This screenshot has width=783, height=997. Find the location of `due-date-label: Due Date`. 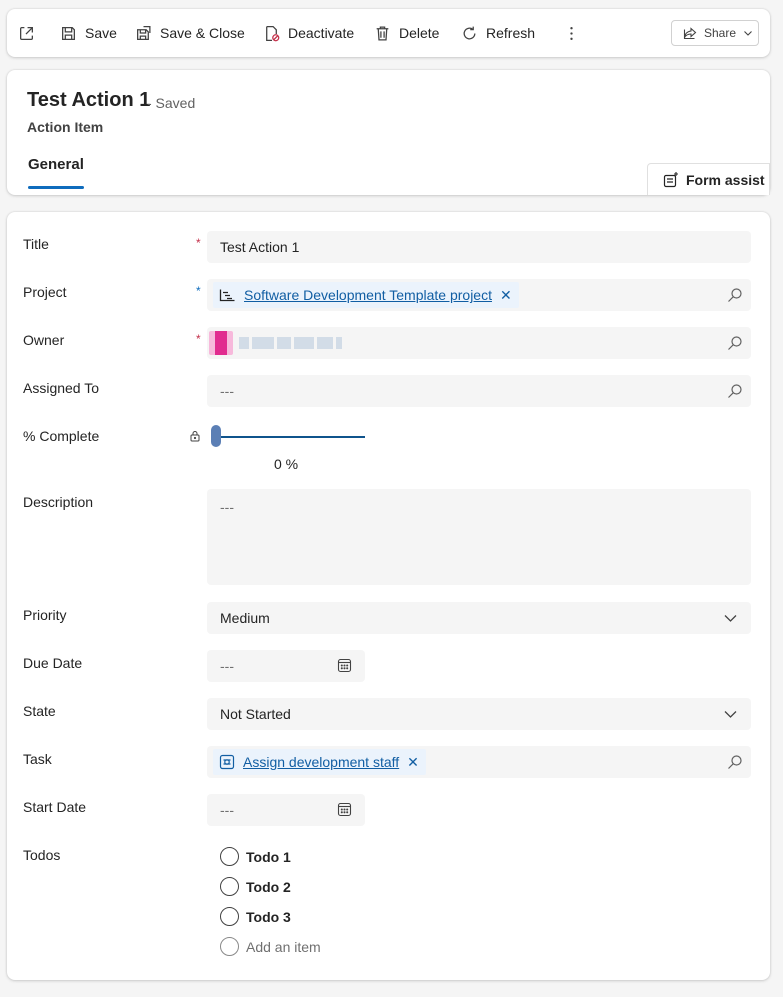

due-date-label: Due Date is located at coordinates (53, 663).